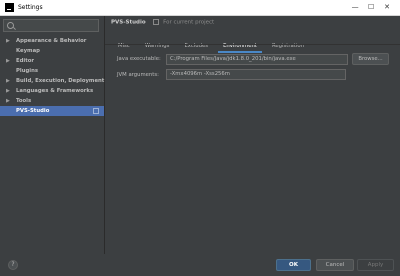  I want to click on cancel-button: Cancel, so click(335, 265).